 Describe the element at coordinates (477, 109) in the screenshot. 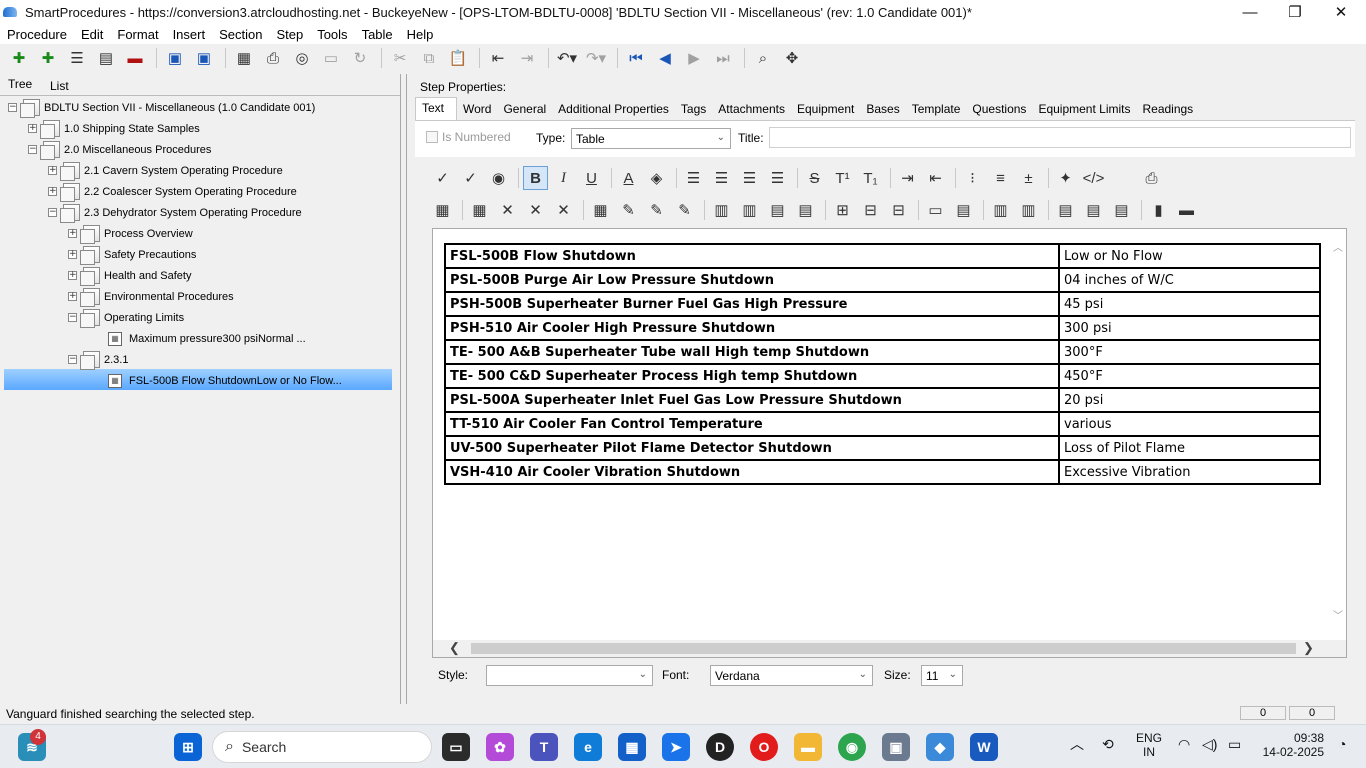

I see `tab-word: Word` at that location.